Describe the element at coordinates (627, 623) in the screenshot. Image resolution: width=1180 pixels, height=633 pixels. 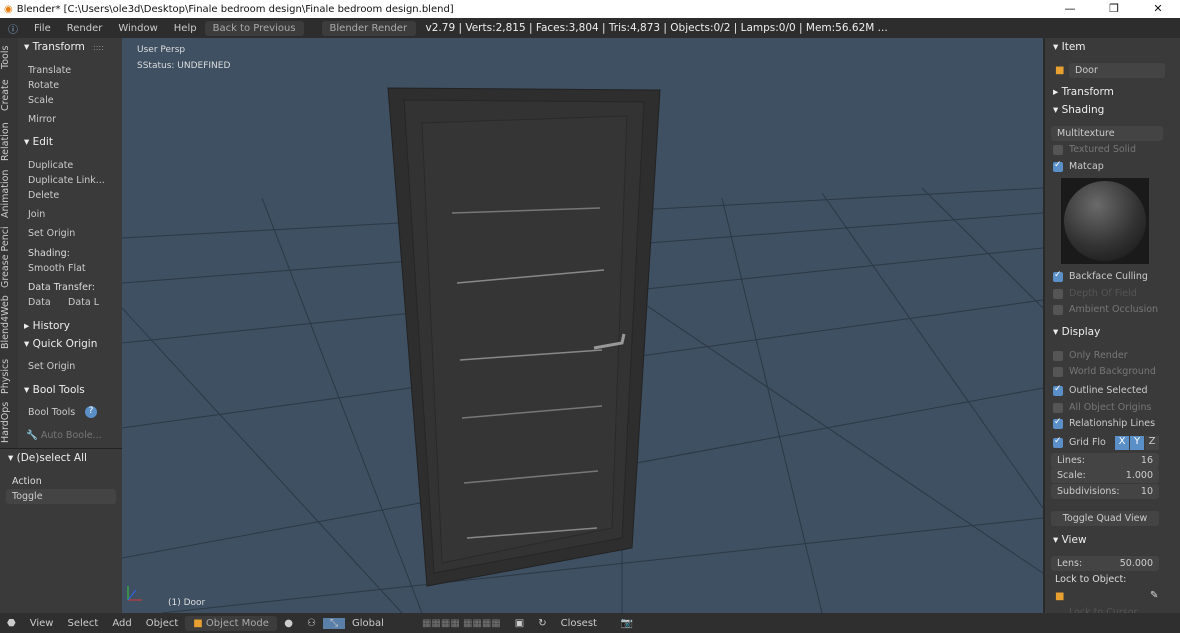
I see `render-opengl-icon: 📷` at that location.